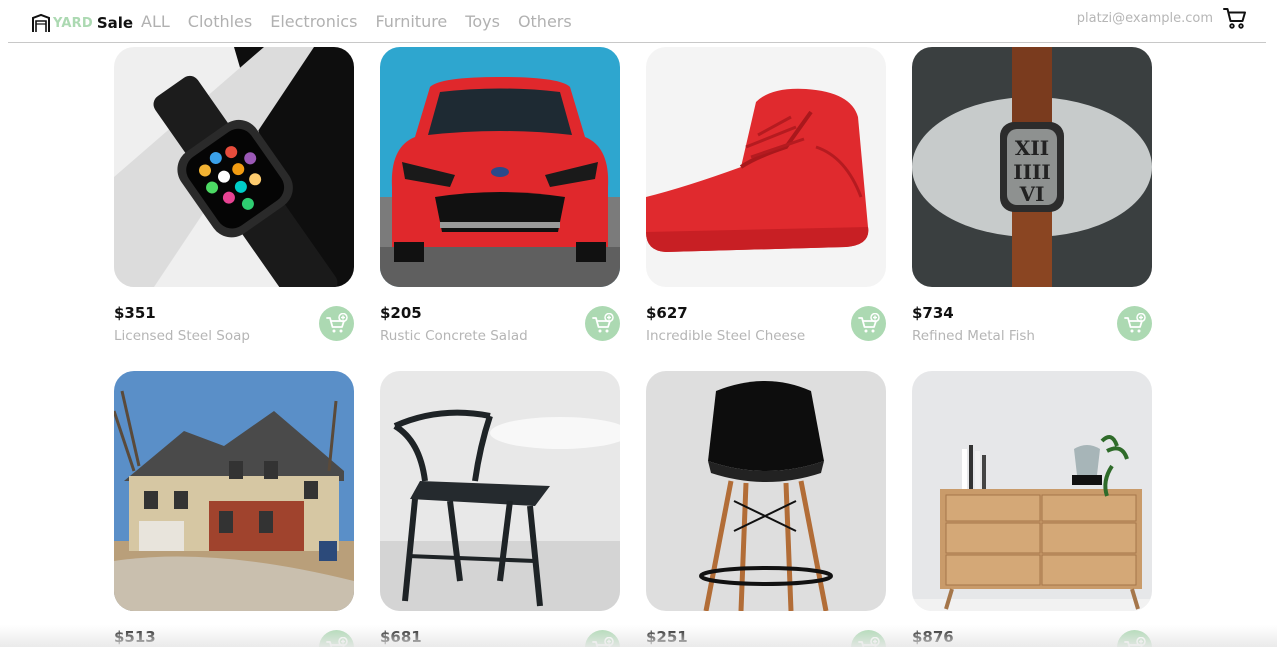 The width and height of the screenshot is (1277, 647). I want to click on product-card: $627 Incredible Steel Cheese, so click(766, 197).